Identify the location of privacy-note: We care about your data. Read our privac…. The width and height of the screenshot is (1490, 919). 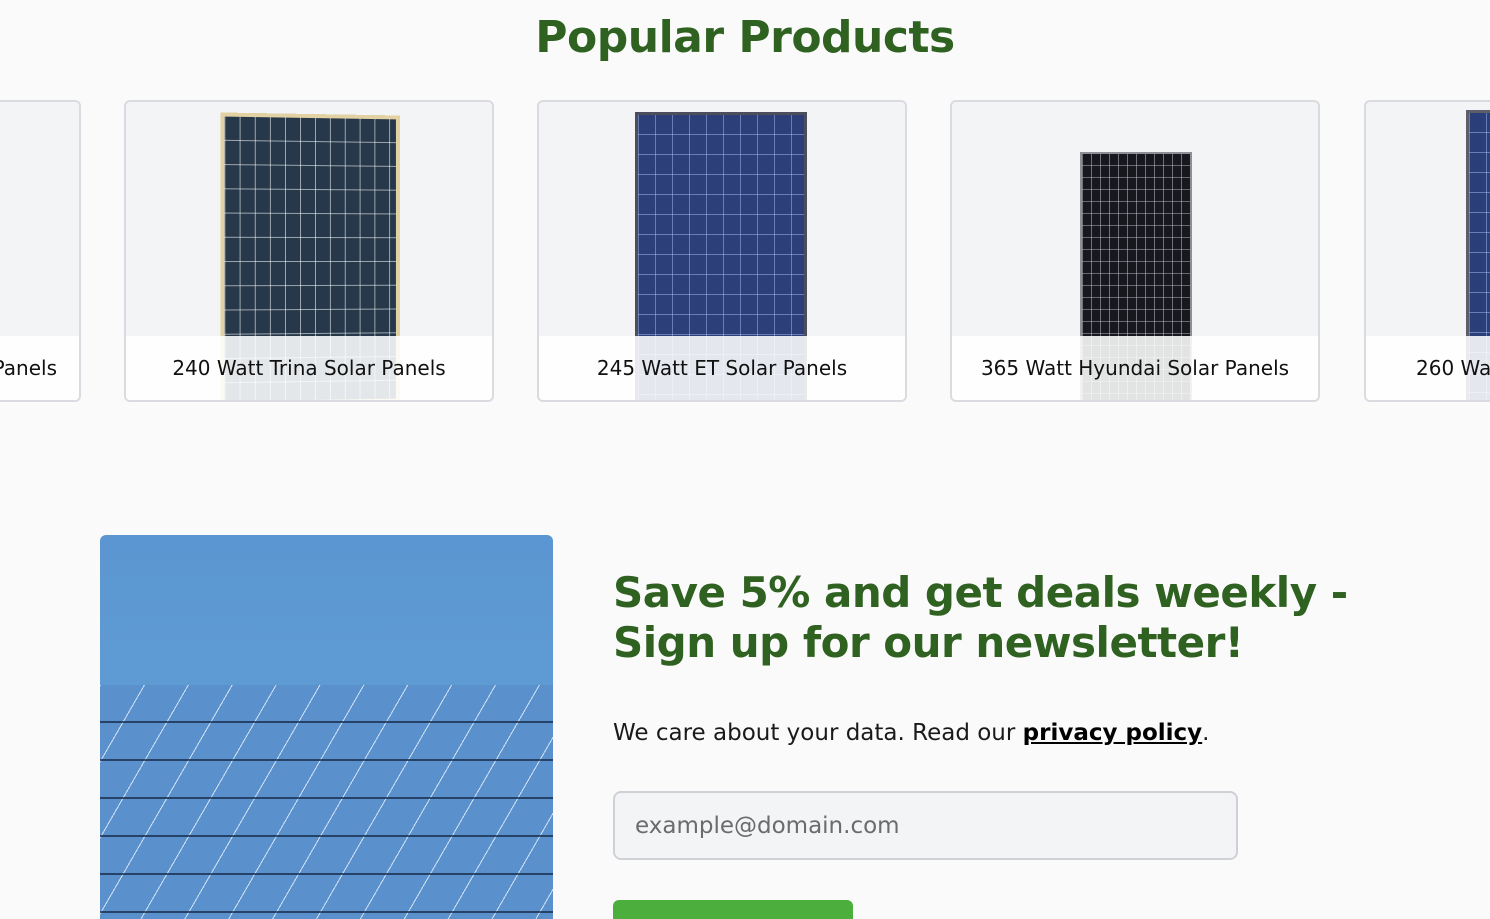
(911, 733).